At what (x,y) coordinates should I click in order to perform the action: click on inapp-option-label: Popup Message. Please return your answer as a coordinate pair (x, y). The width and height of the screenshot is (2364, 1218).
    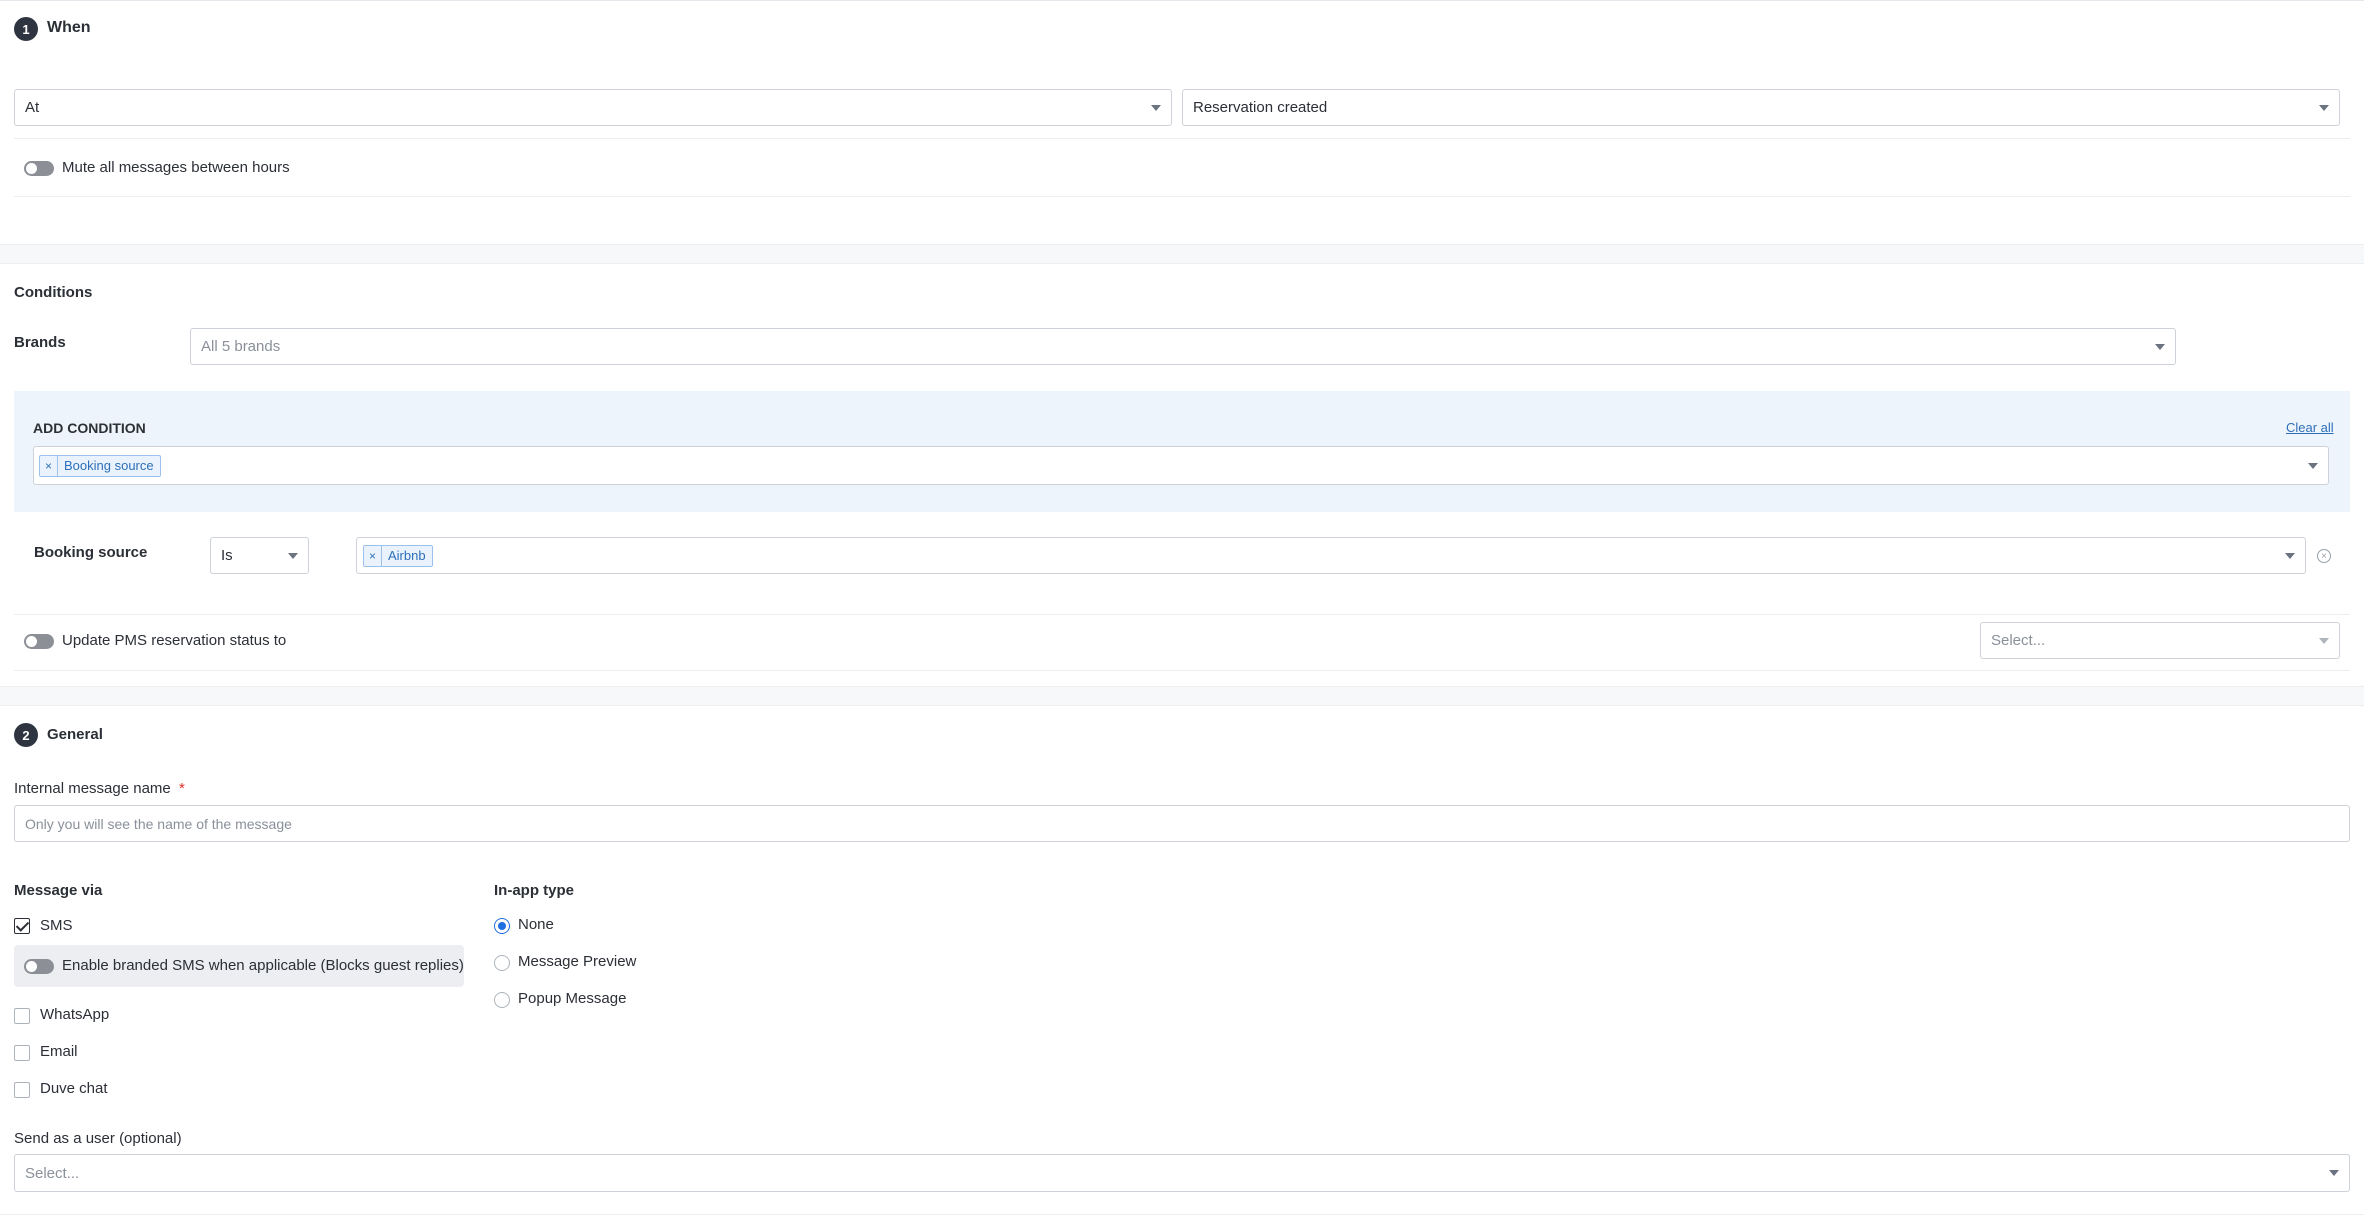
    Looking at the image, I should click on (572, 998).